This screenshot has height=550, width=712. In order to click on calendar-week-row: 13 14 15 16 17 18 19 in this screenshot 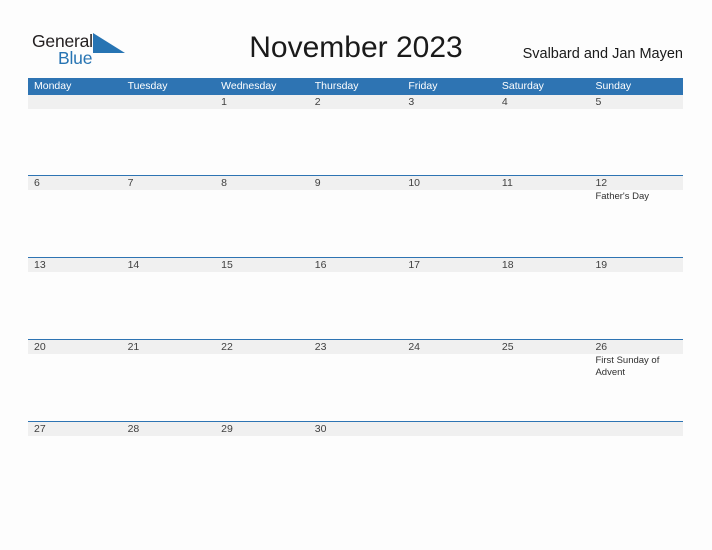, I will do `click(355, 298)`.